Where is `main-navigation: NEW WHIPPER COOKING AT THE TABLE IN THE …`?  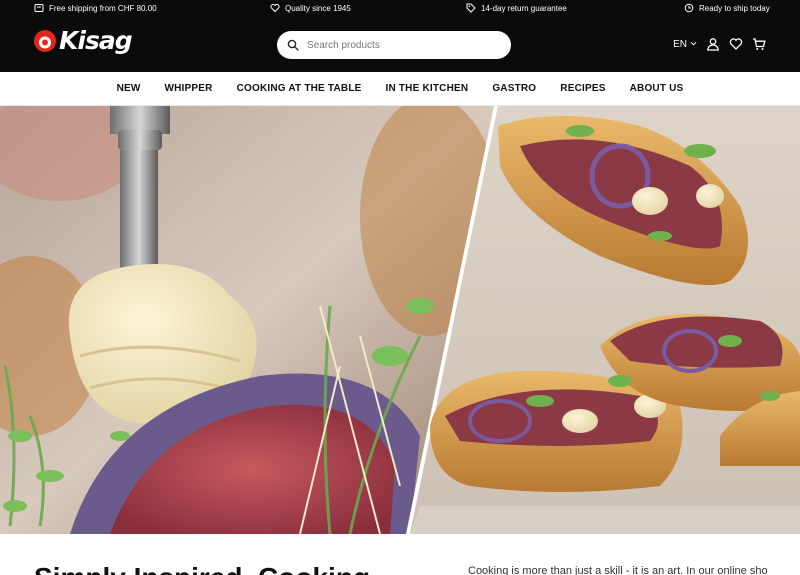
main-navigation: NEW WHIPPER COOKING AT THE TABLE IN THE … is located at coordinates (400, 89).